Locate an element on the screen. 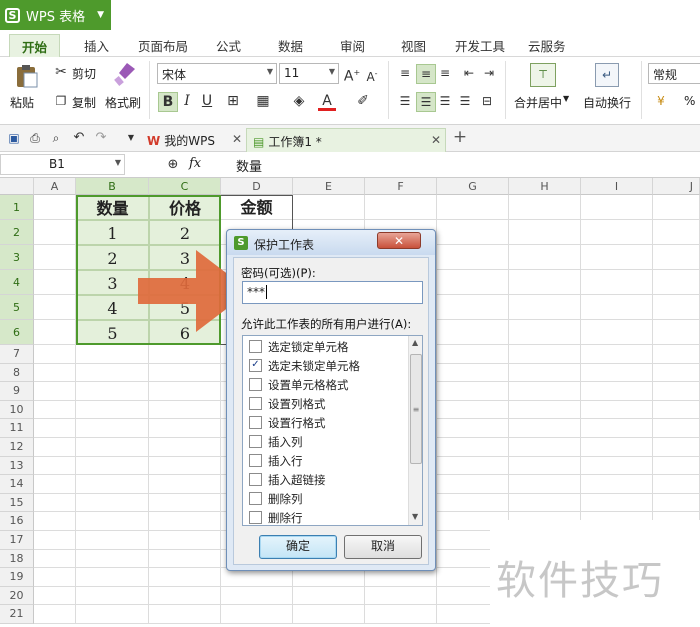 The height and width of the screenshot is (627, 700). doc-tab-my-wps: W 我的WPS ✕ is located at coordinates (193, 140).